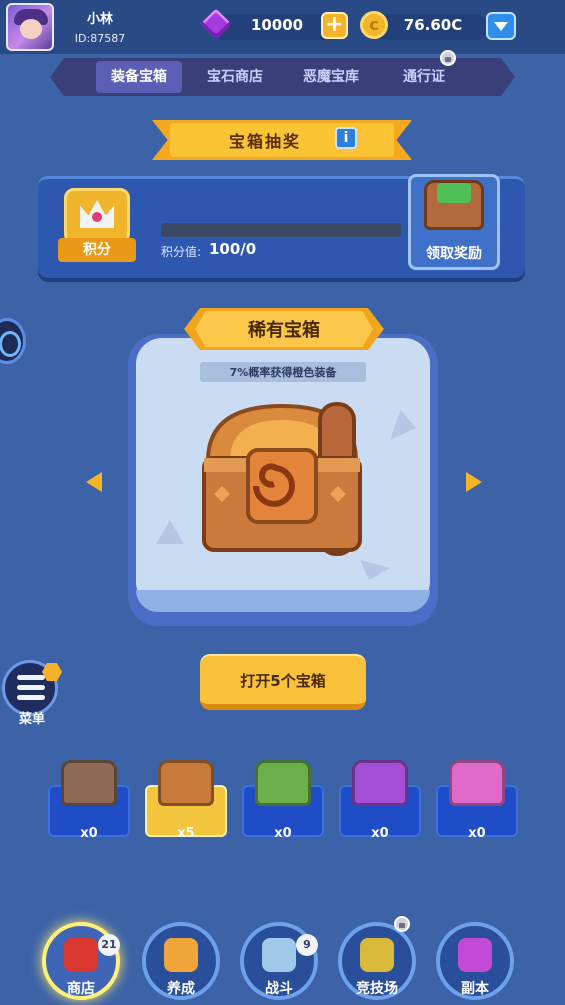 The height and width of the screenshot is (1005, 565). What do you see at coordinates (13, 341) in the screenshot?
I see `side-event-icon` at bounding box center [13, 341].